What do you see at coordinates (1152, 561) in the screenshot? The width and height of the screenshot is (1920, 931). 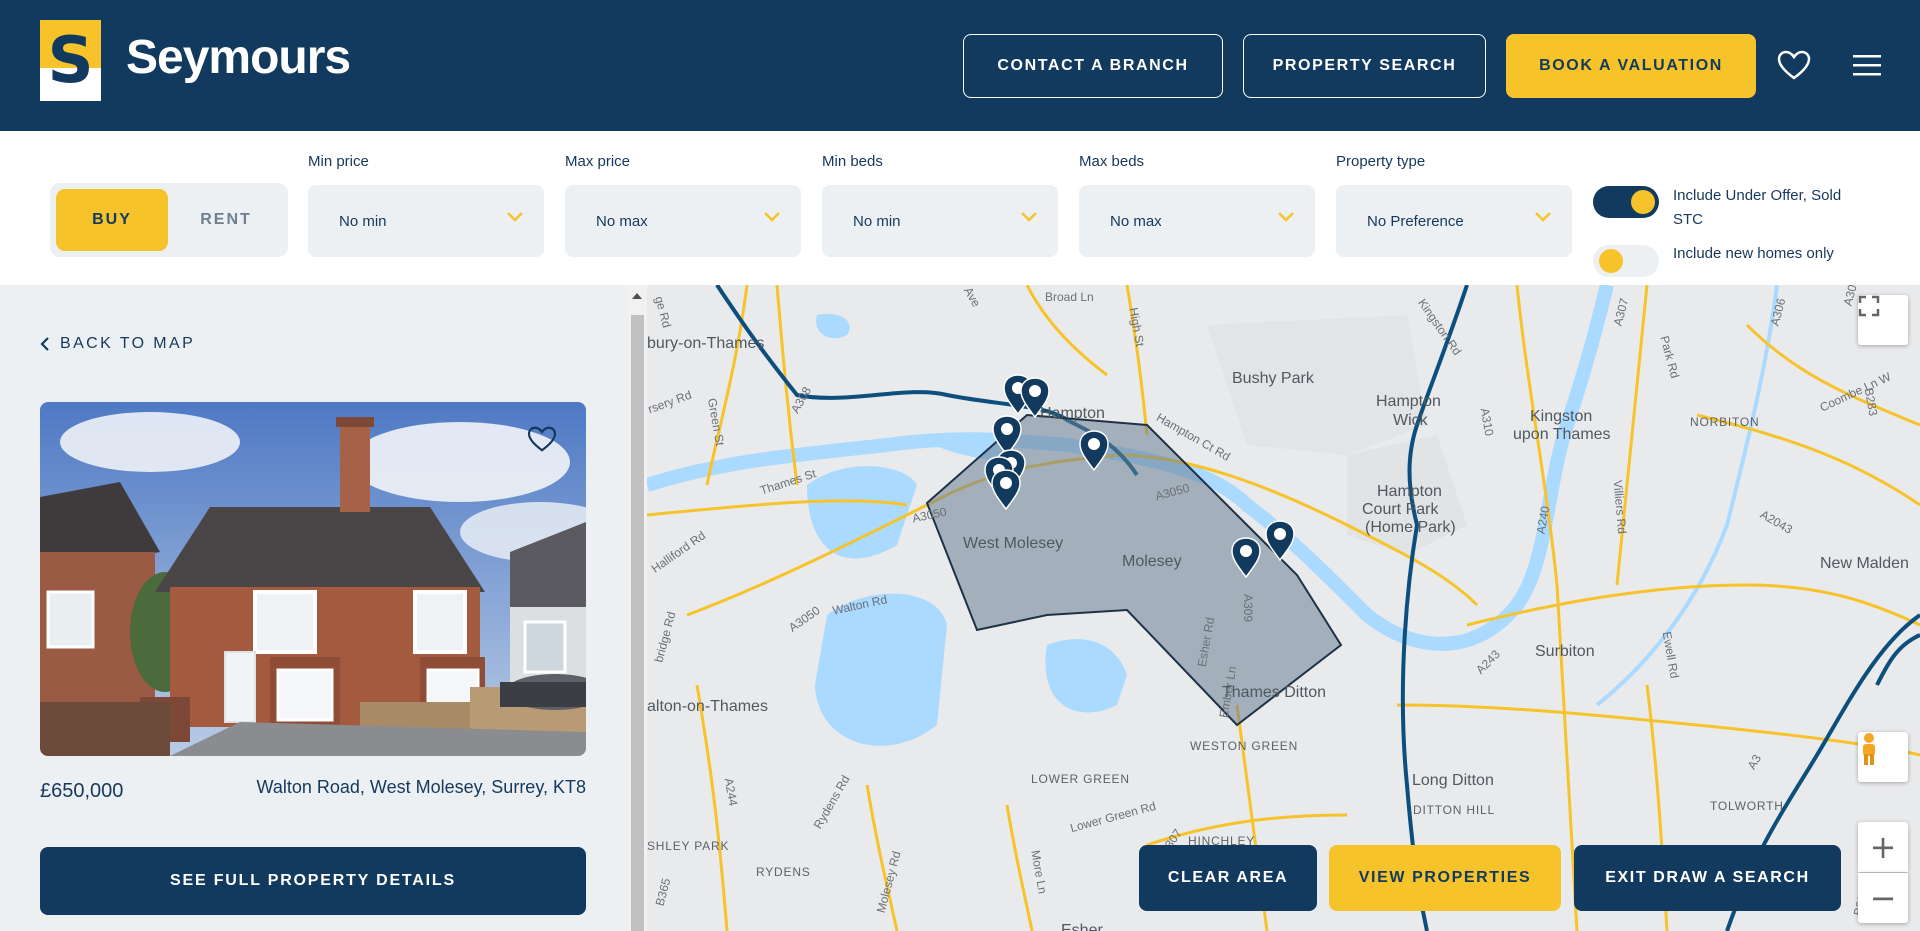 I see `map-label: Molesey` at bounding box center [1152, 561].